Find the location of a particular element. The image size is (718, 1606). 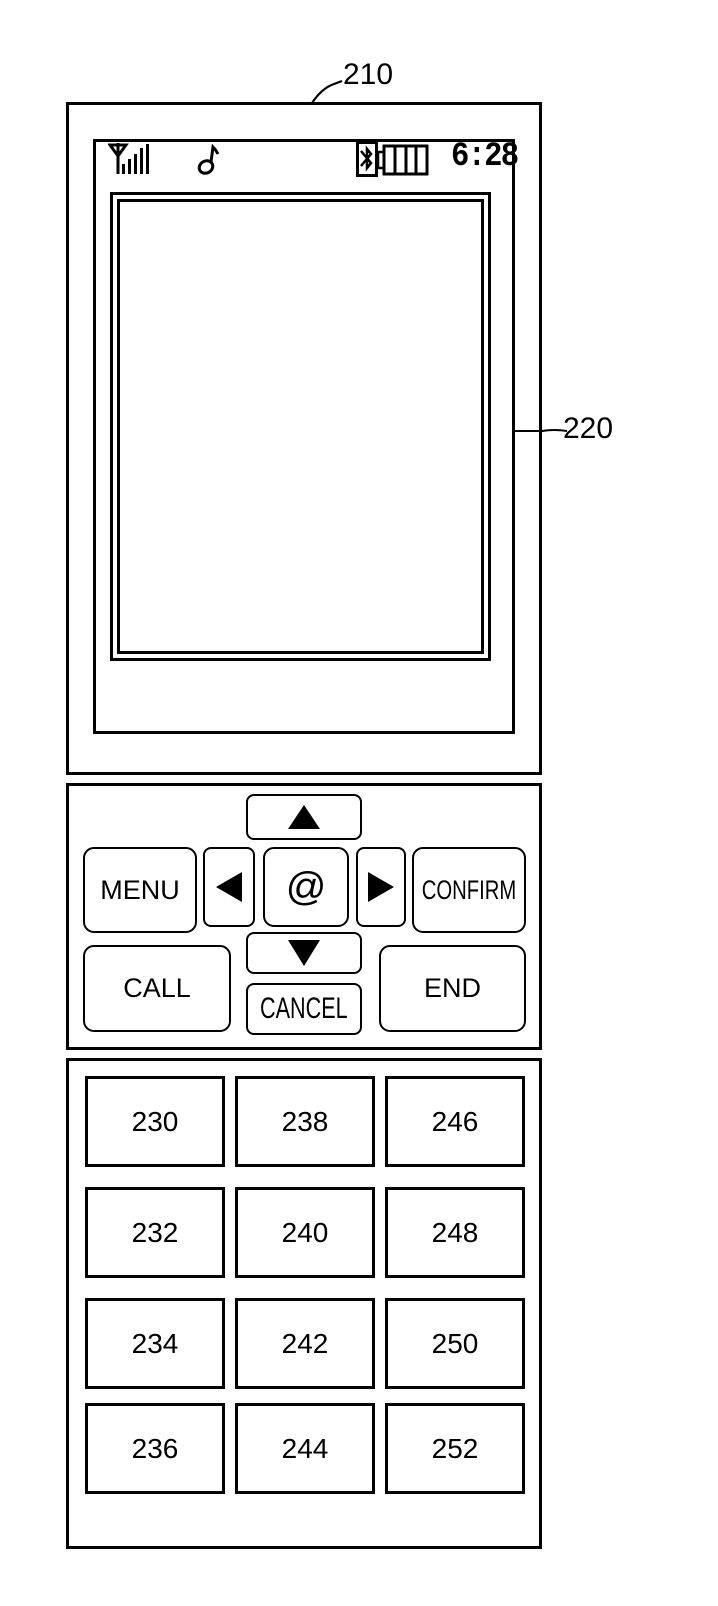

end-button: END is located at coordinates (452, 988).